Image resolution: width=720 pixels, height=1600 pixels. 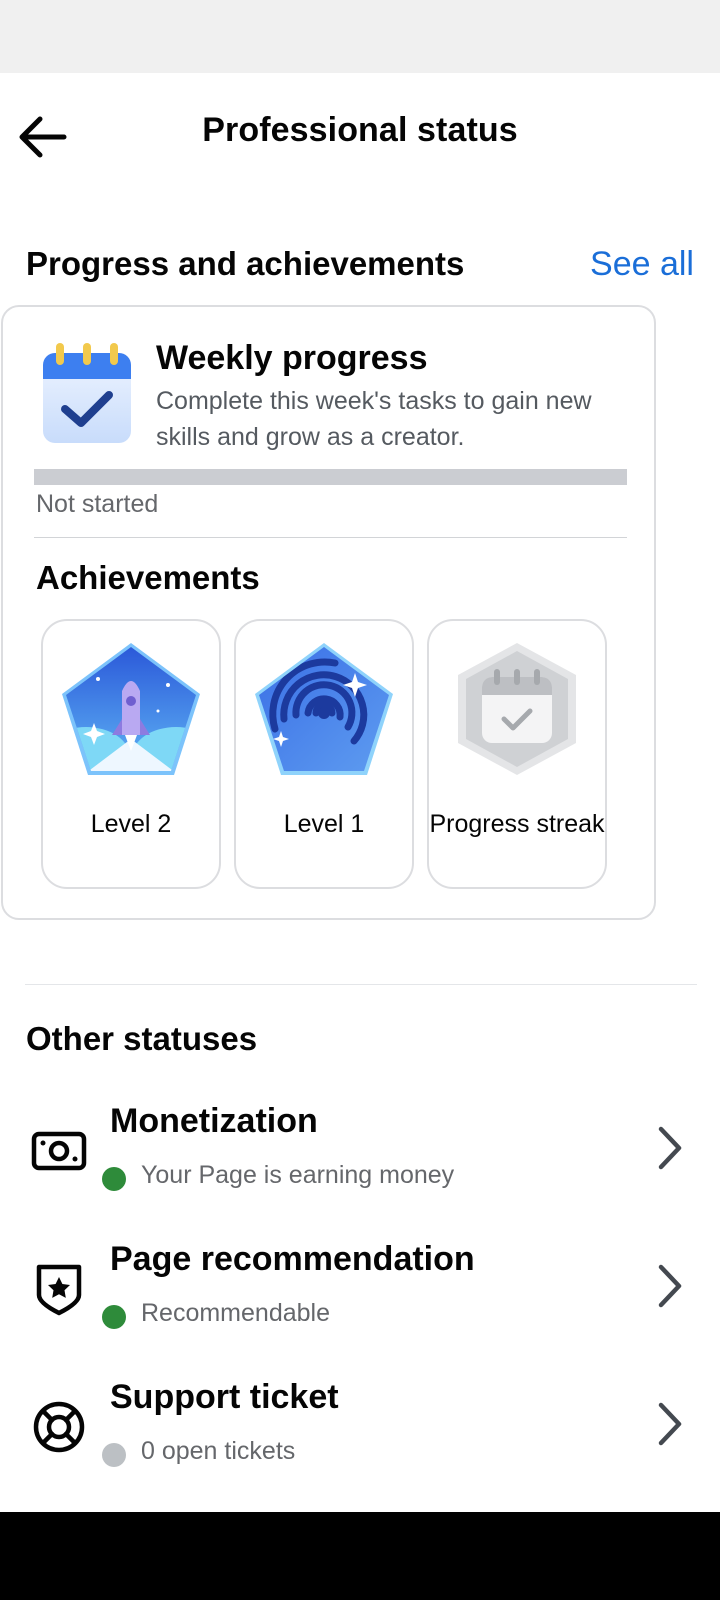 What do you see at coordinates (87, 393) in the screenshot?
I see `calendar-check-icon` at bounding box center [87, 393].